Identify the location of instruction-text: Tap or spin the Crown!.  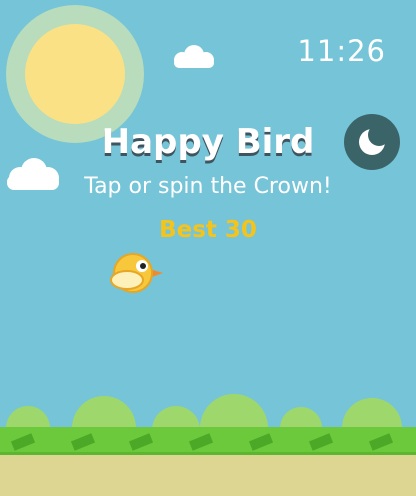
(208, 186).